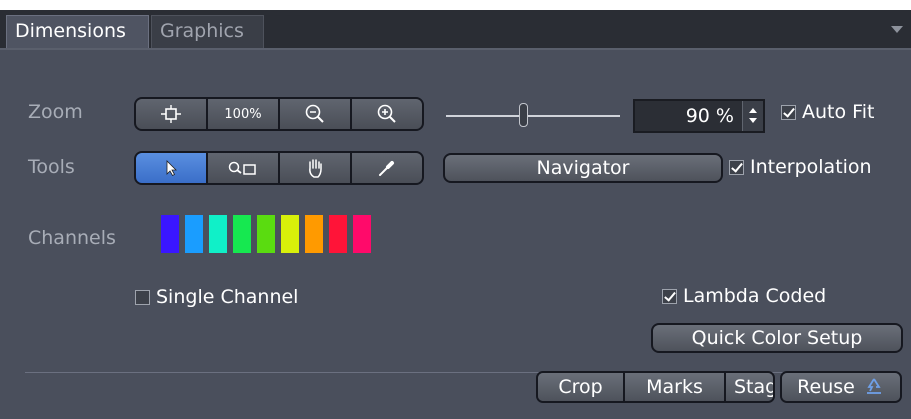  What do you see at coordinates (51, 167) in the screenshot?
I see `tools-label: Tools` at bounding box center [51, 167].